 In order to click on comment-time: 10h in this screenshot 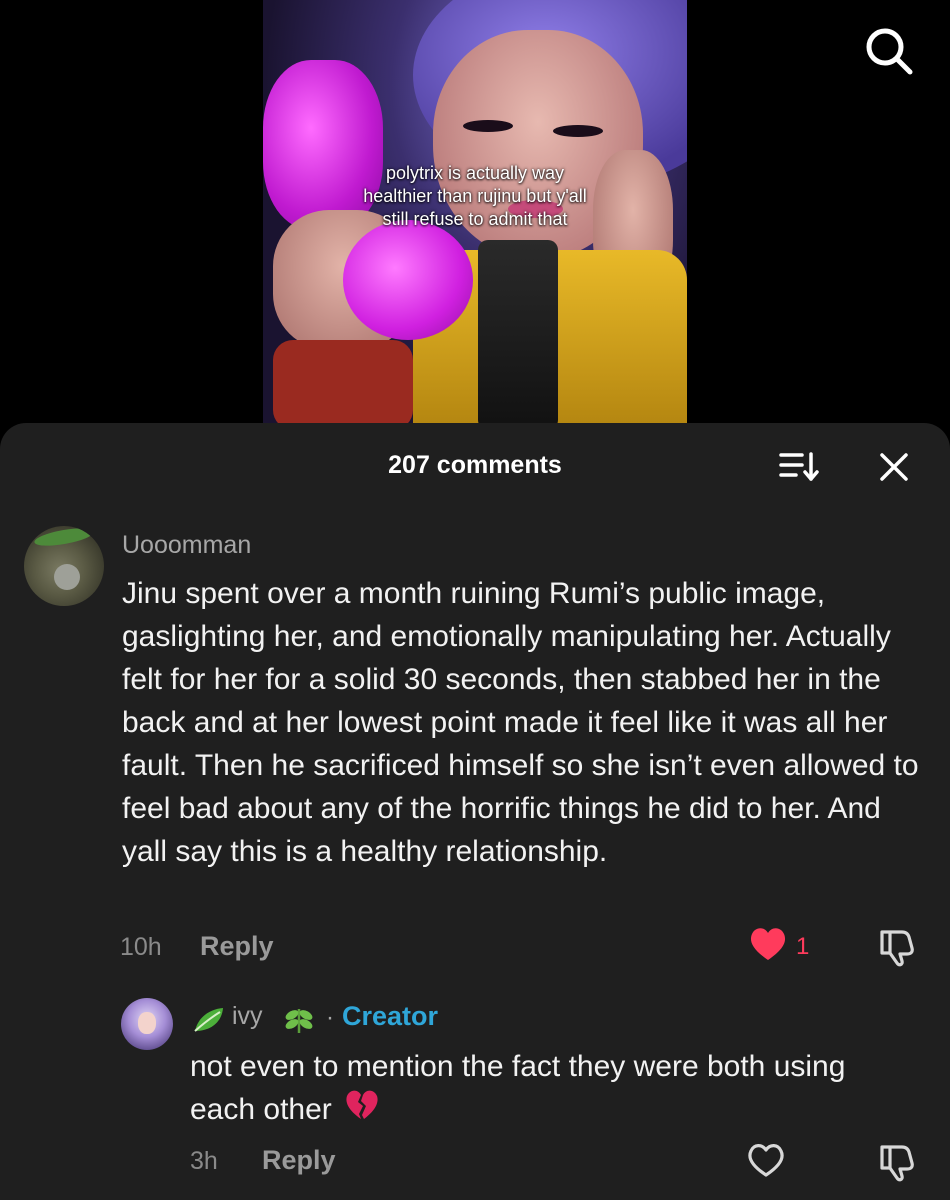, I will do `click(141, 947)`.